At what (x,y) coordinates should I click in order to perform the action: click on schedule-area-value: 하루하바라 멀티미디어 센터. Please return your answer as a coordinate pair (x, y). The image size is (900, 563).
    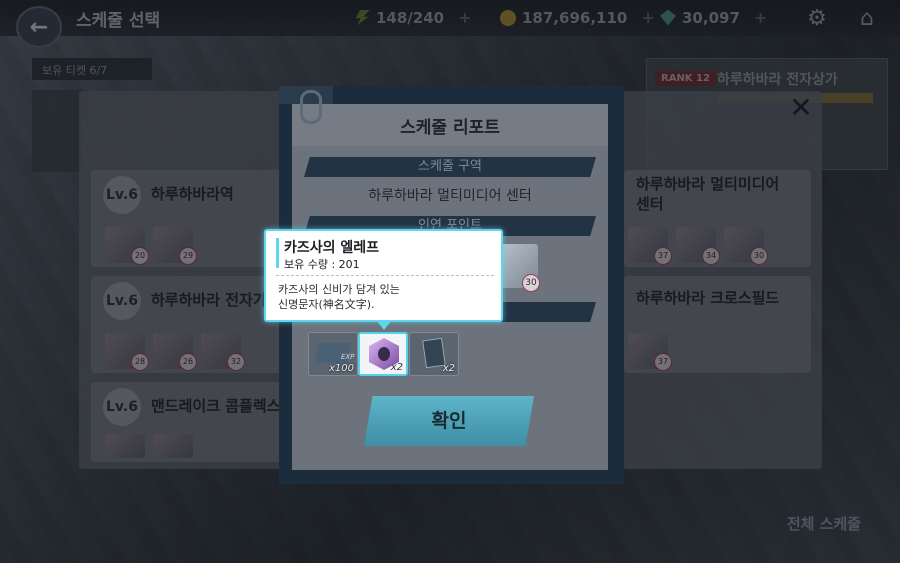
    Looking at the image, I should click on (450, 196).